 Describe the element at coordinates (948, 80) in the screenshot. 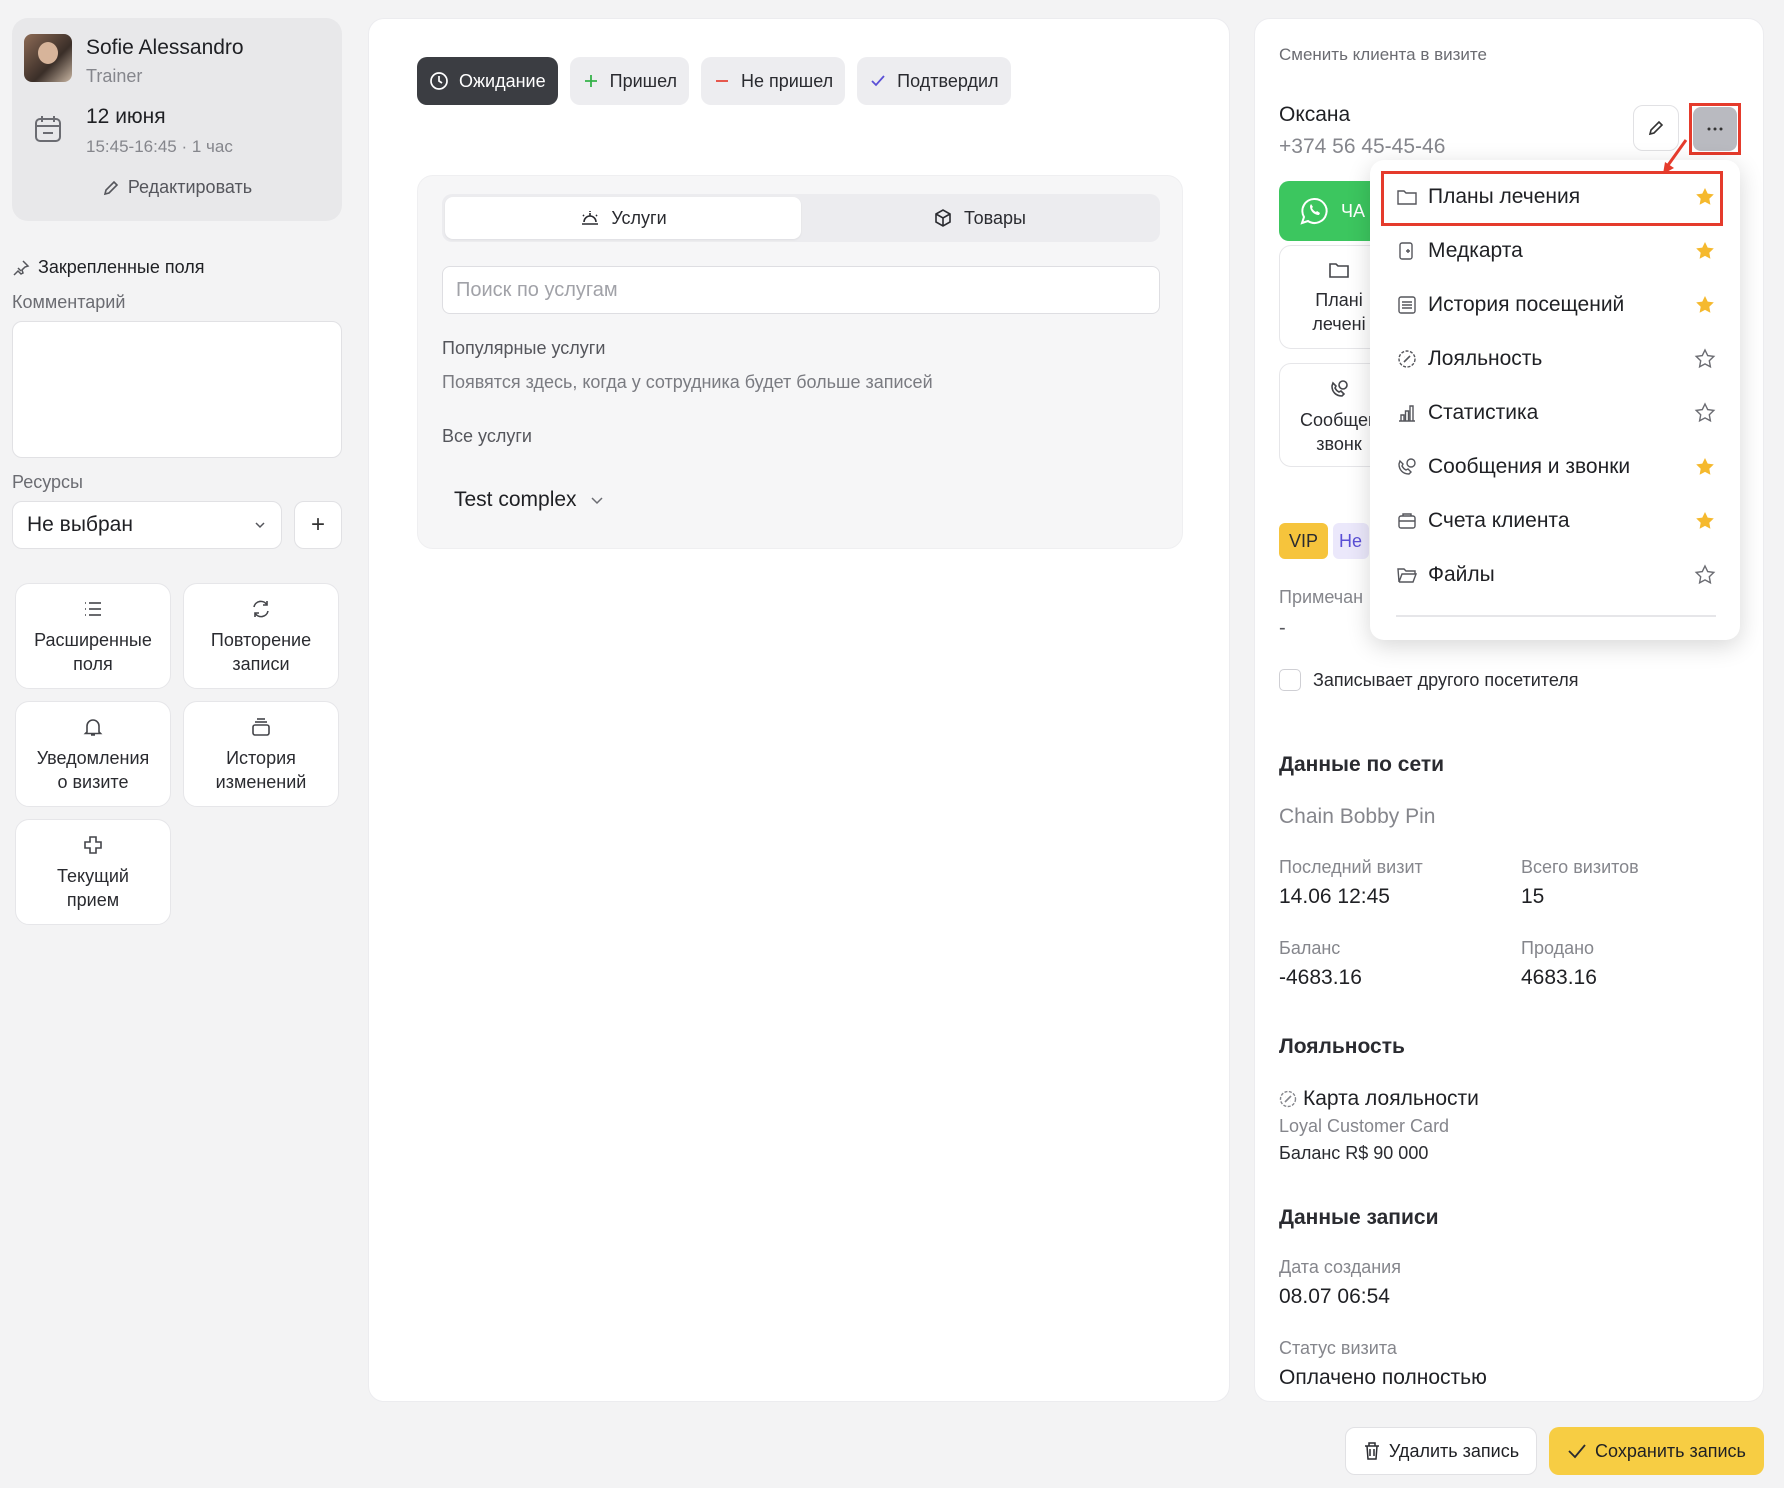

I see `status-label: Подтвердил` at that location.